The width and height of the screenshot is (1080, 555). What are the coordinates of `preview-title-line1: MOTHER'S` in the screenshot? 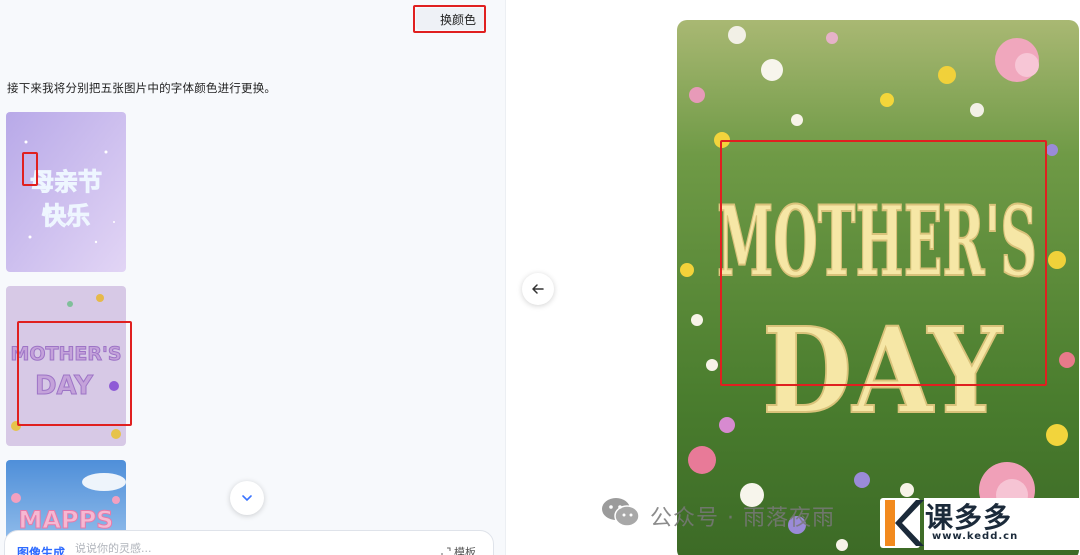 It's located at (877, 241).